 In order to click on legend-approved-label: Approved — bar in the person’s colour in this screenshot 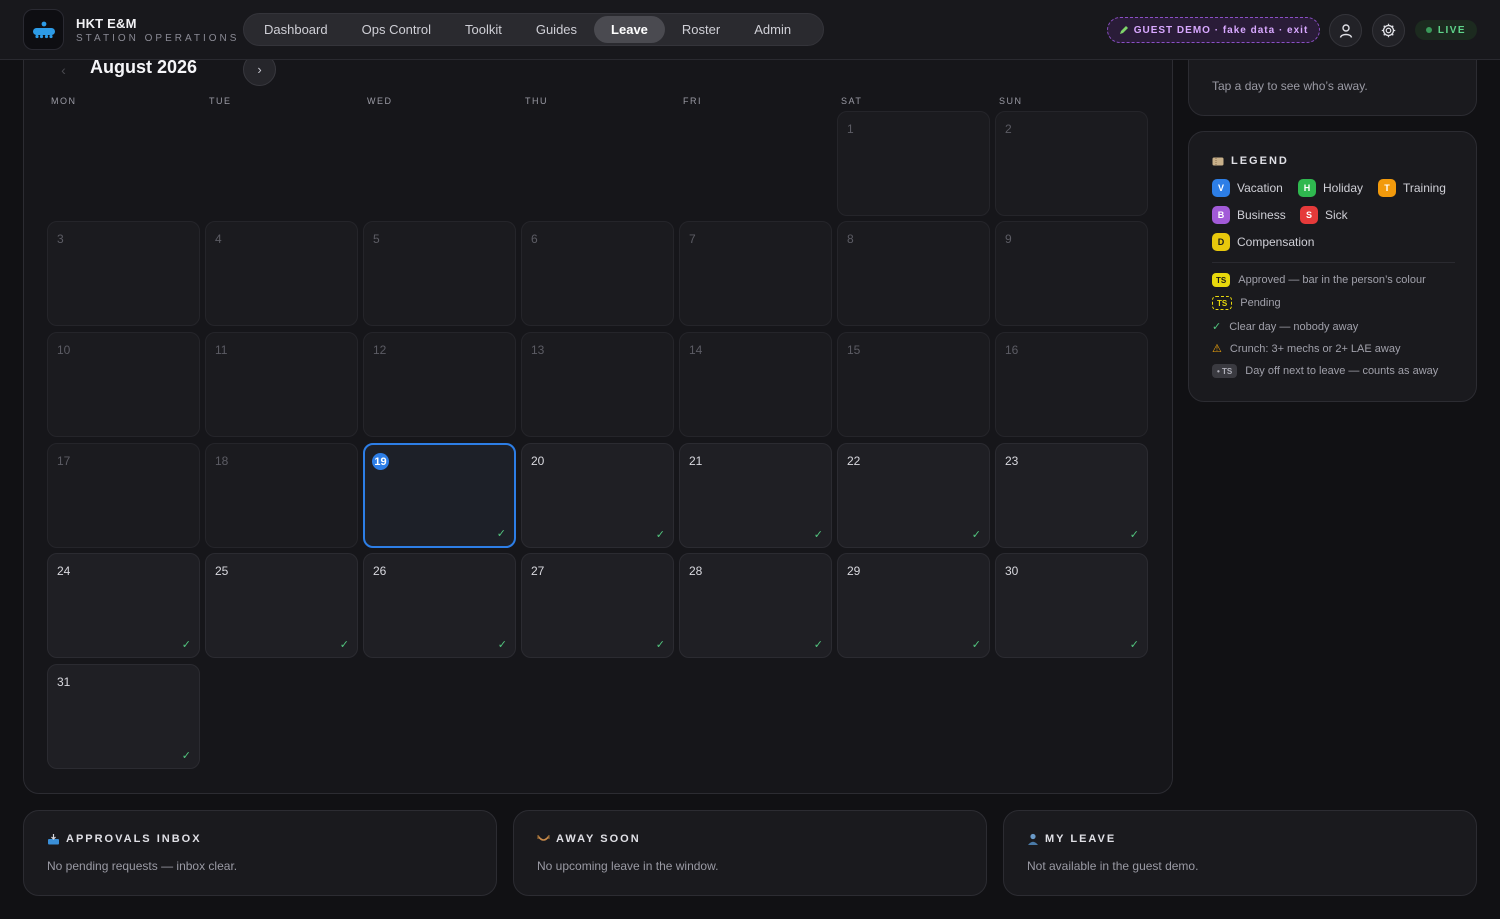, I will do `click(1332, 280)`.